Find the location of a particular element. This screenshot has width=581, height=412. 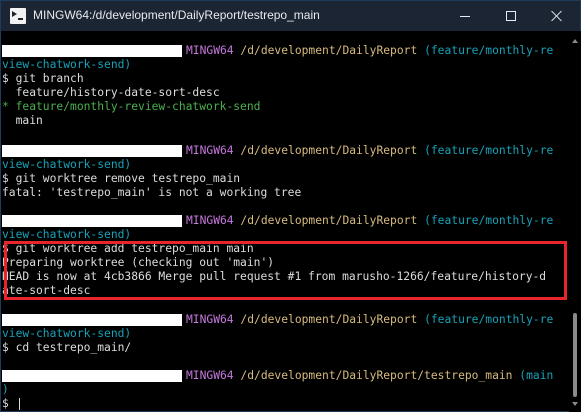

minimize-button is located at coordinates (465, 16).